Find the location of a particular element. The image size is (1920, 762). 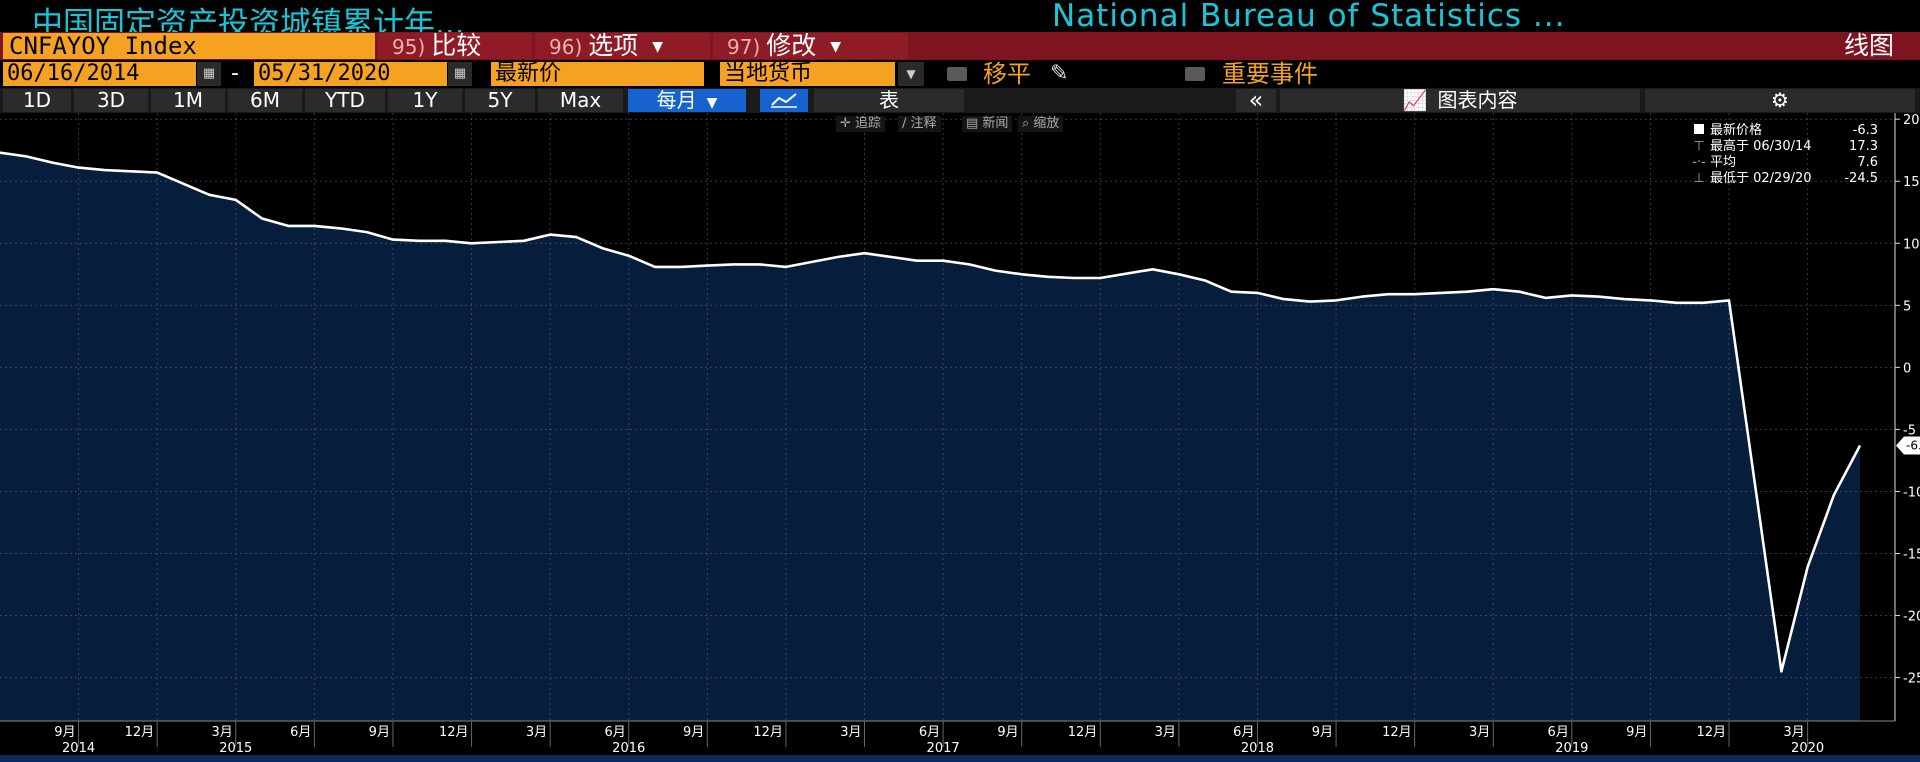

legend-value: 7.6 is located at coordinates (1867, 162).